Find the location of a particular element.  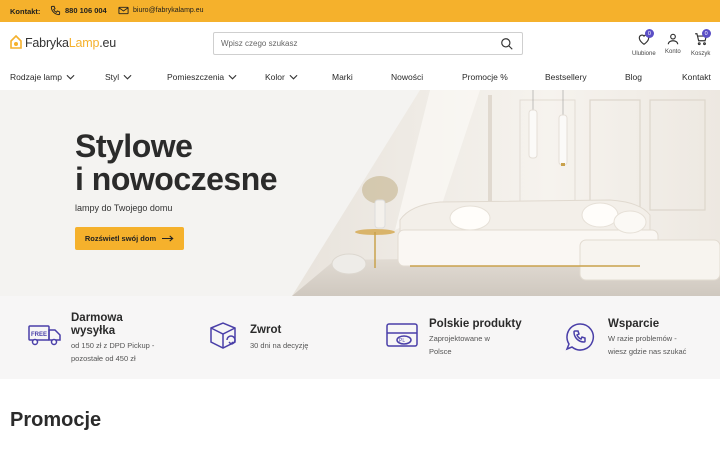

nav-item-promotions: Promocje % is located at coordinates (485, 77).